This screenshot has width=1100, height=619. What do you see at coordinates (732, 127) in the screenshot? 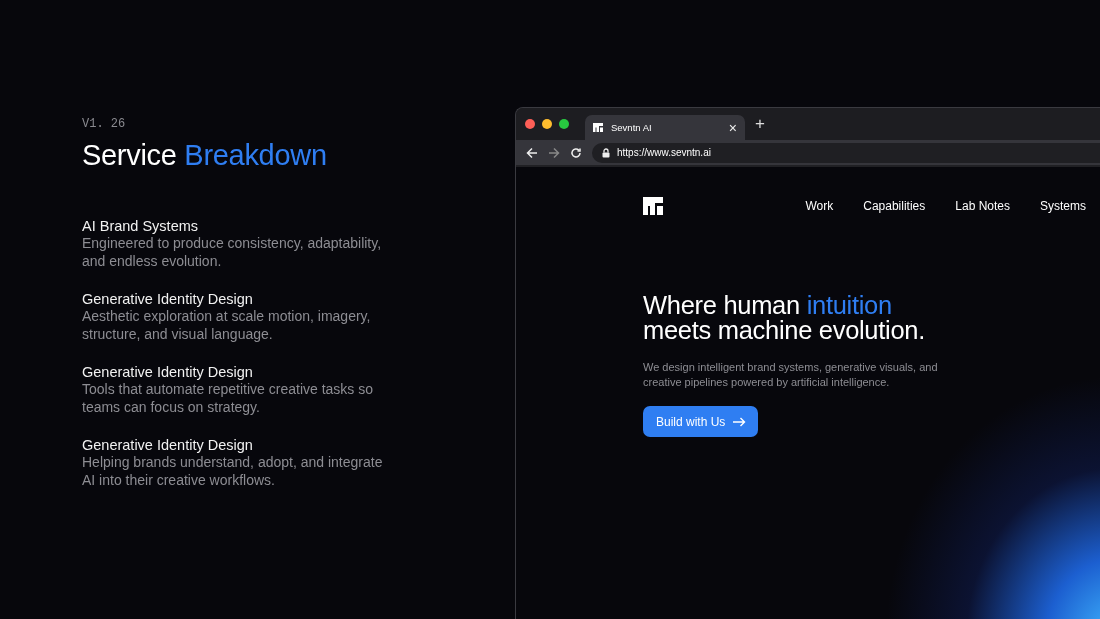
I see `close-tab-button: ×` at bounding box center [732, 127].